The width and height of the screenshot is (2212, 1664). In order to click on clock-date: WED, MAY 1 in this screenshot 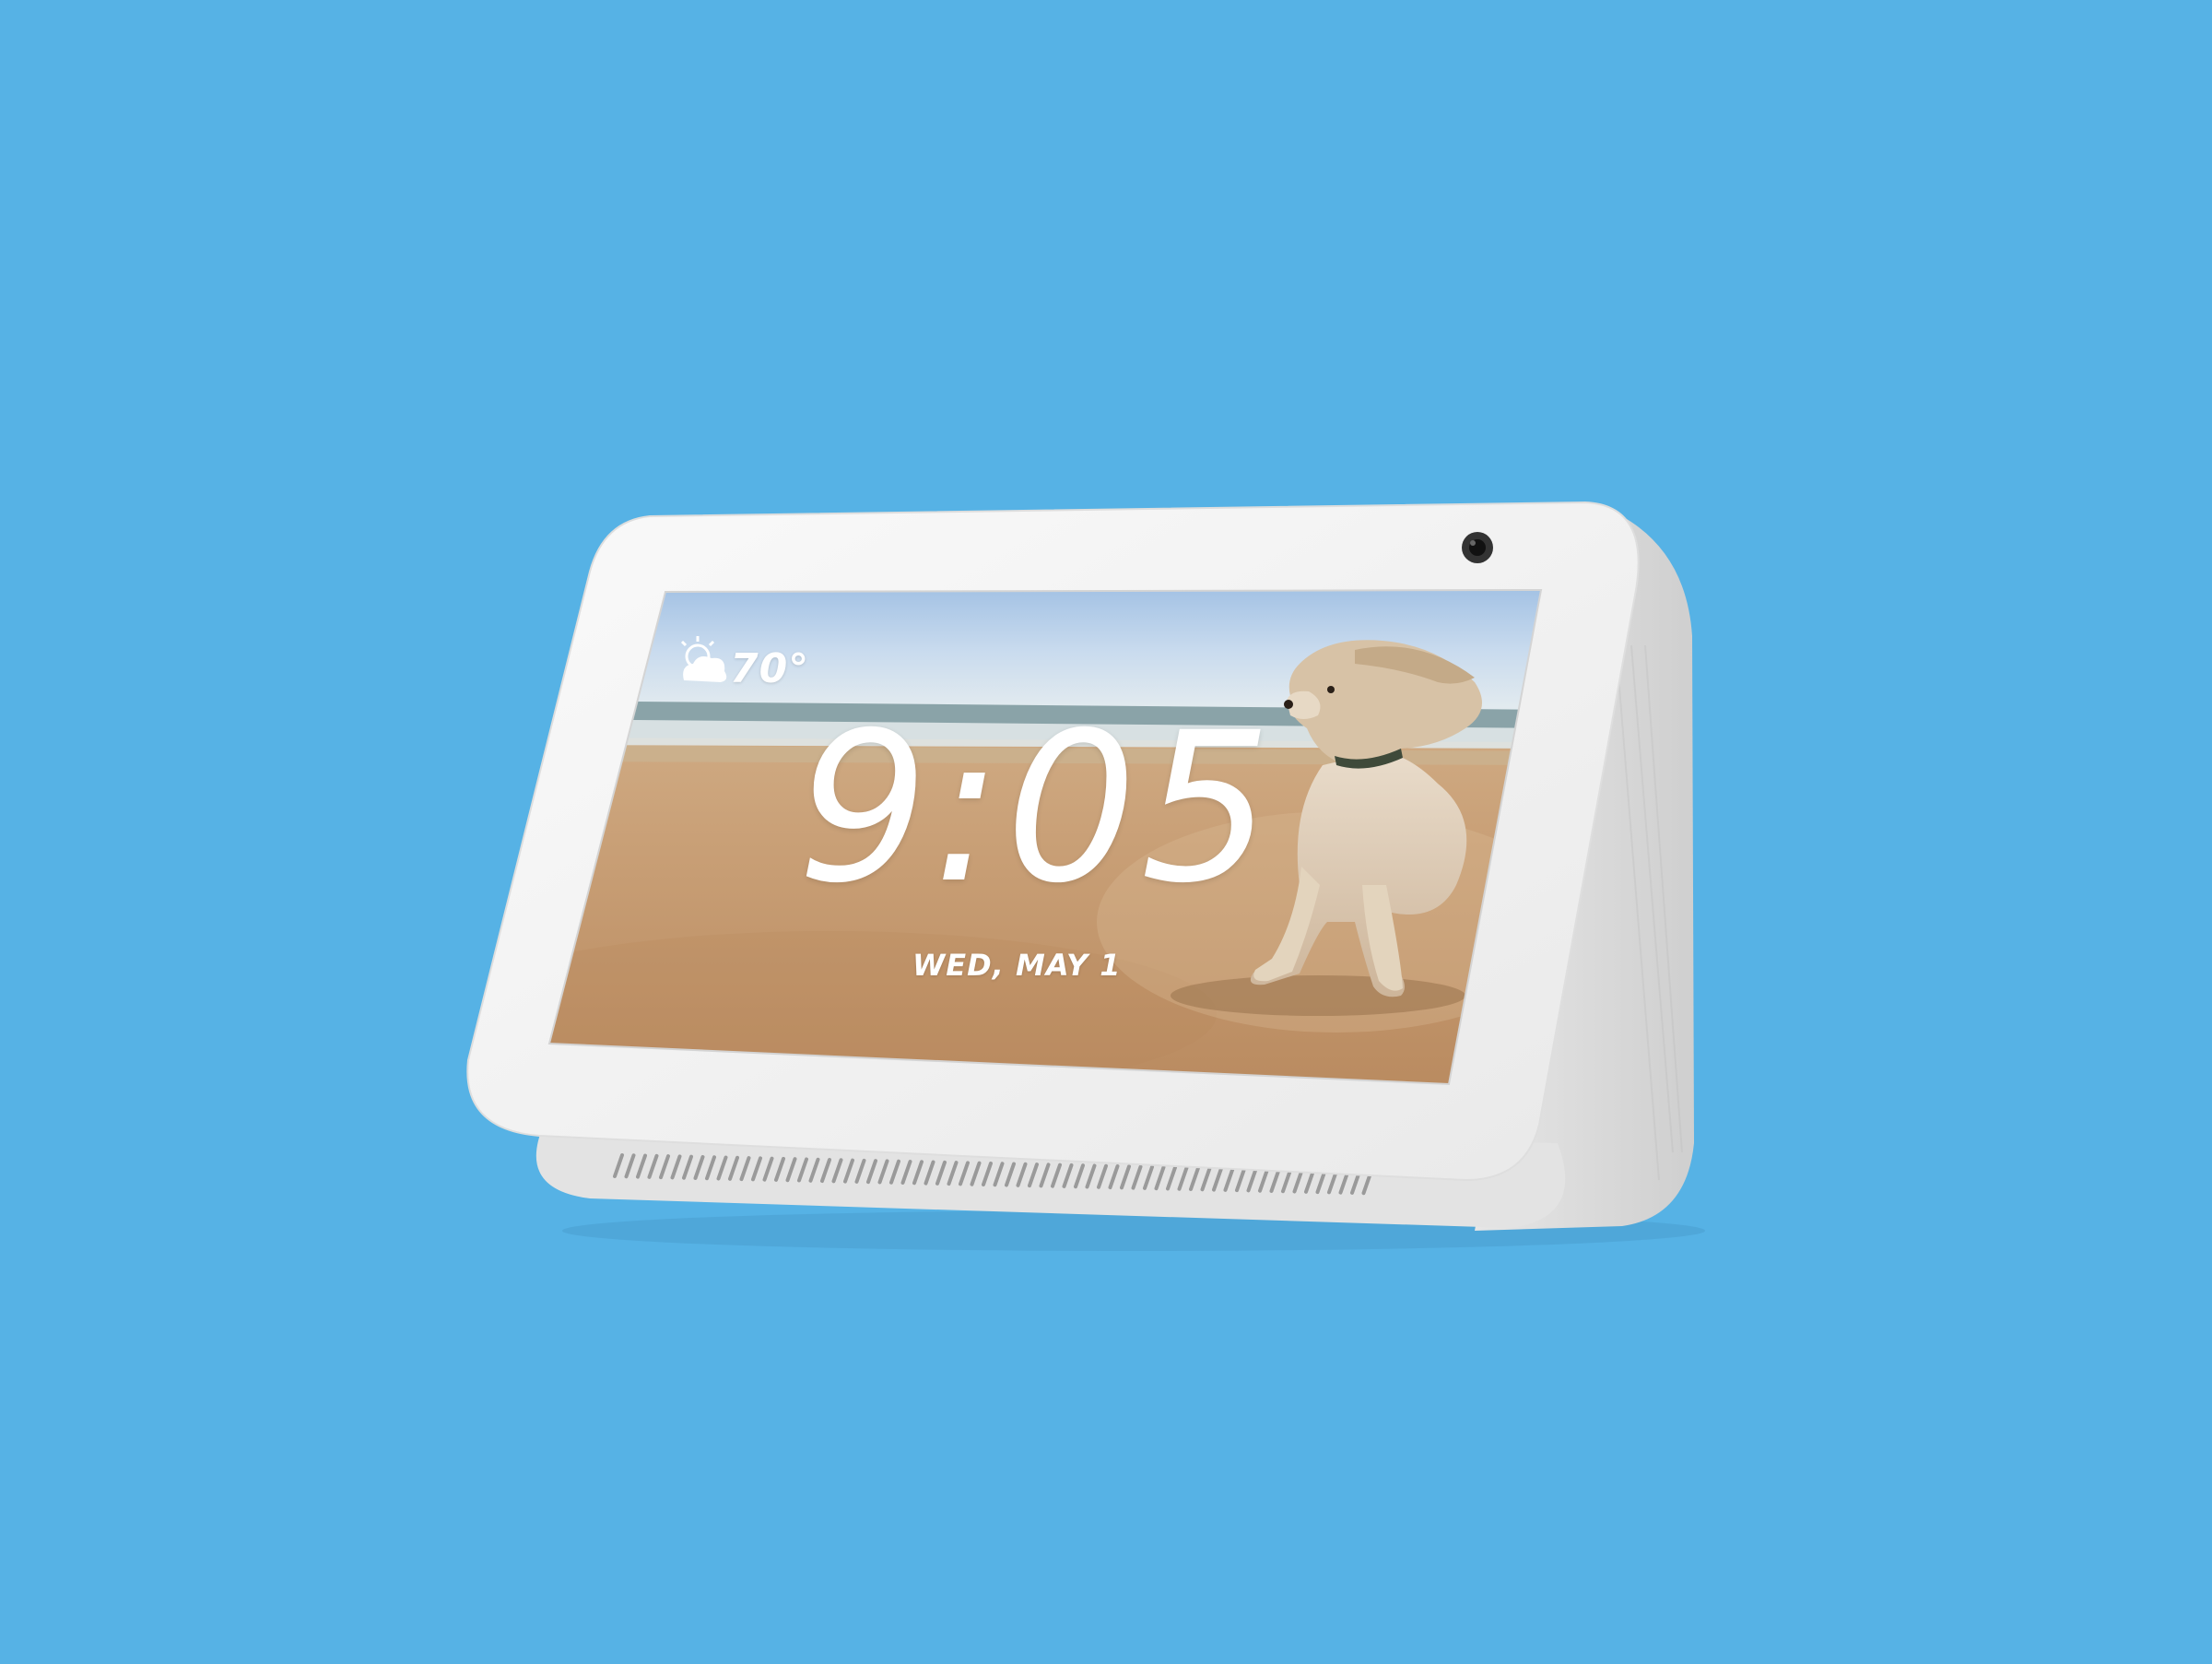, I will do `click(1017, 965)`.